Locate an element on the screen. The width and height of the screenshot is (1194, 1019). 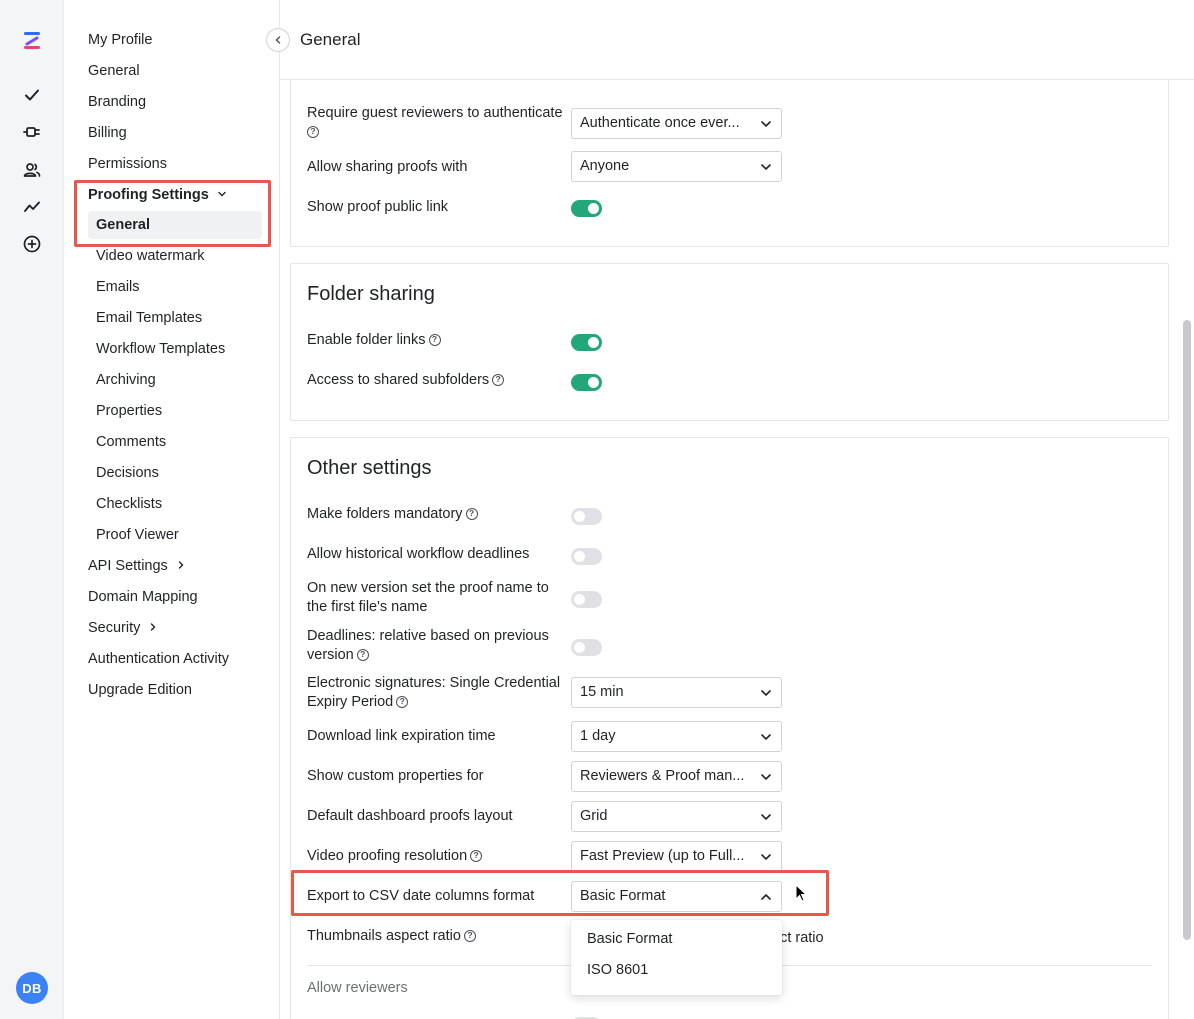
dashboard-select: Grid is located at coordinates (676, 816).